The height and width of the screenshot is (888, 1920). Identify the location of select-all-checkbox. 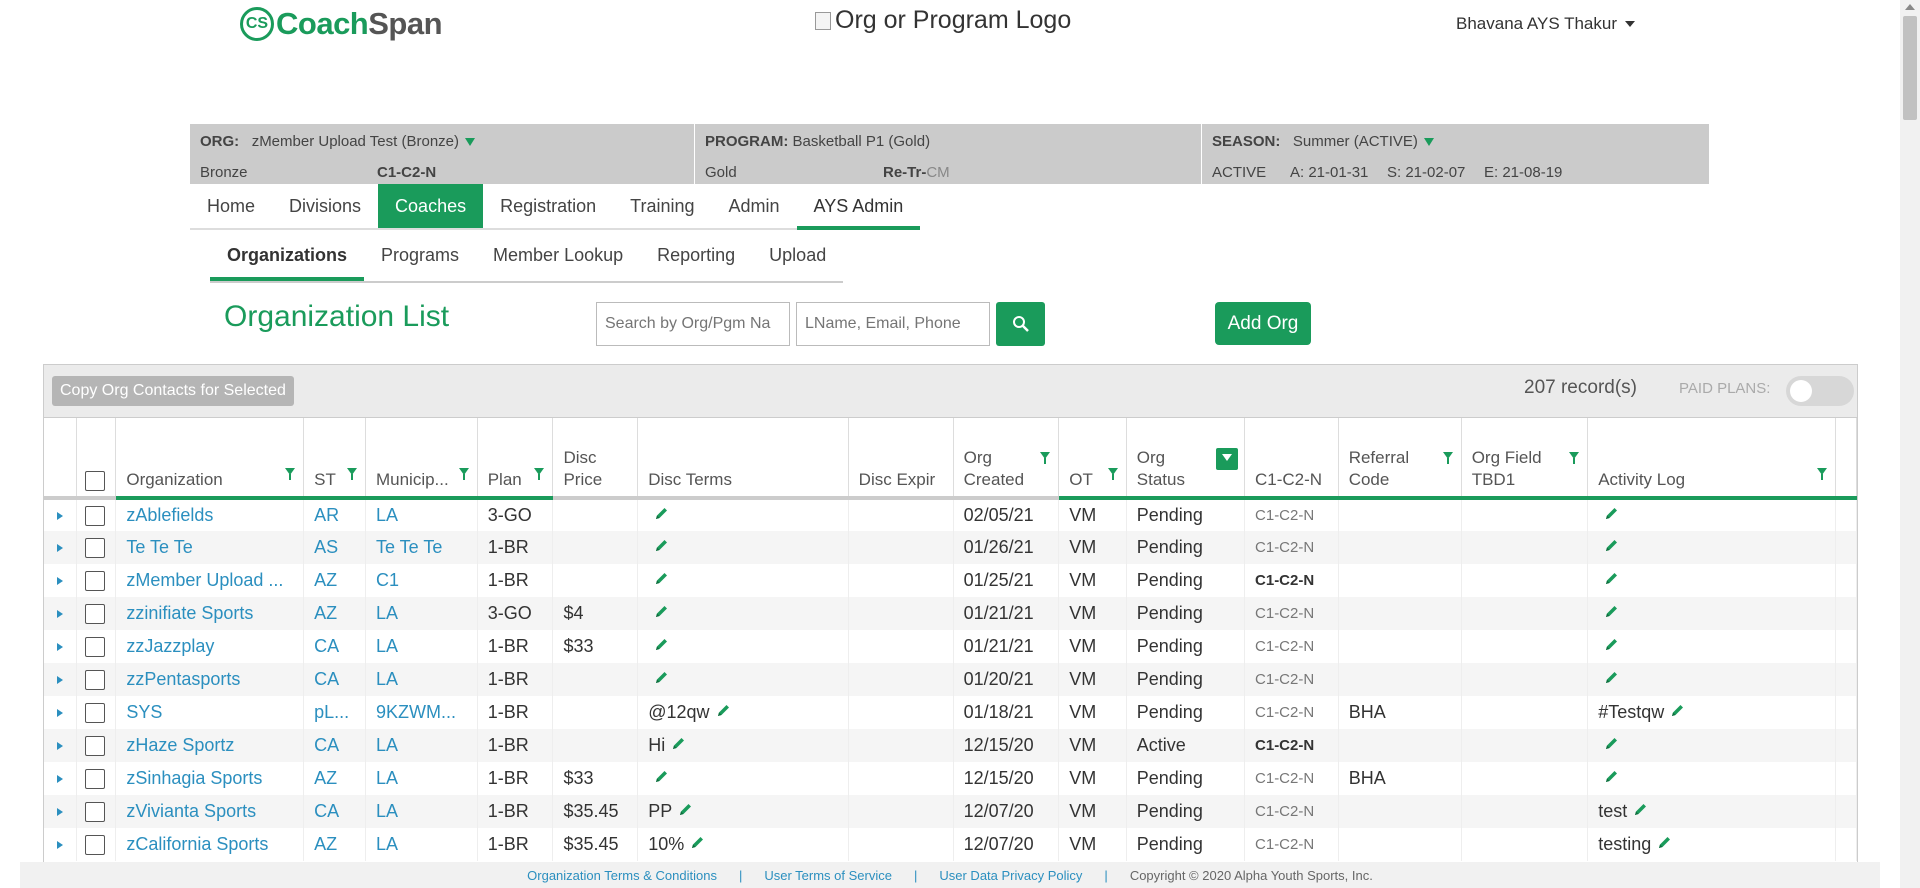
(95, 480).